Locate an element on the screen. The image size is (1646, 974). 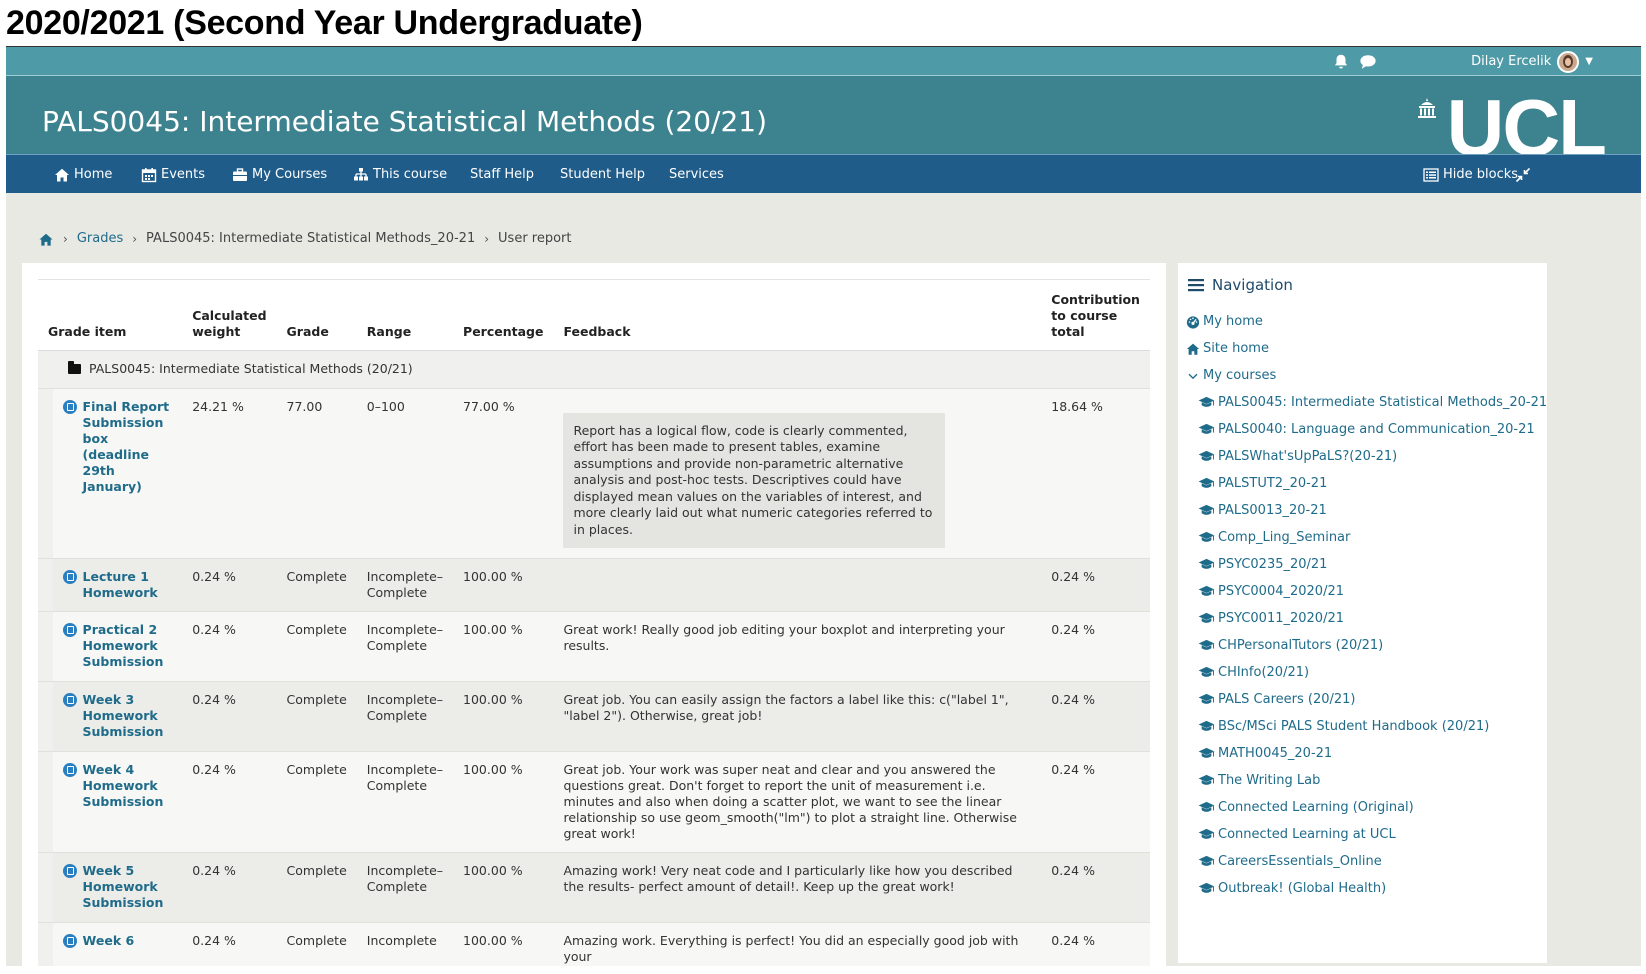
nav-item-home: Home is located at coordinates (83, 174).